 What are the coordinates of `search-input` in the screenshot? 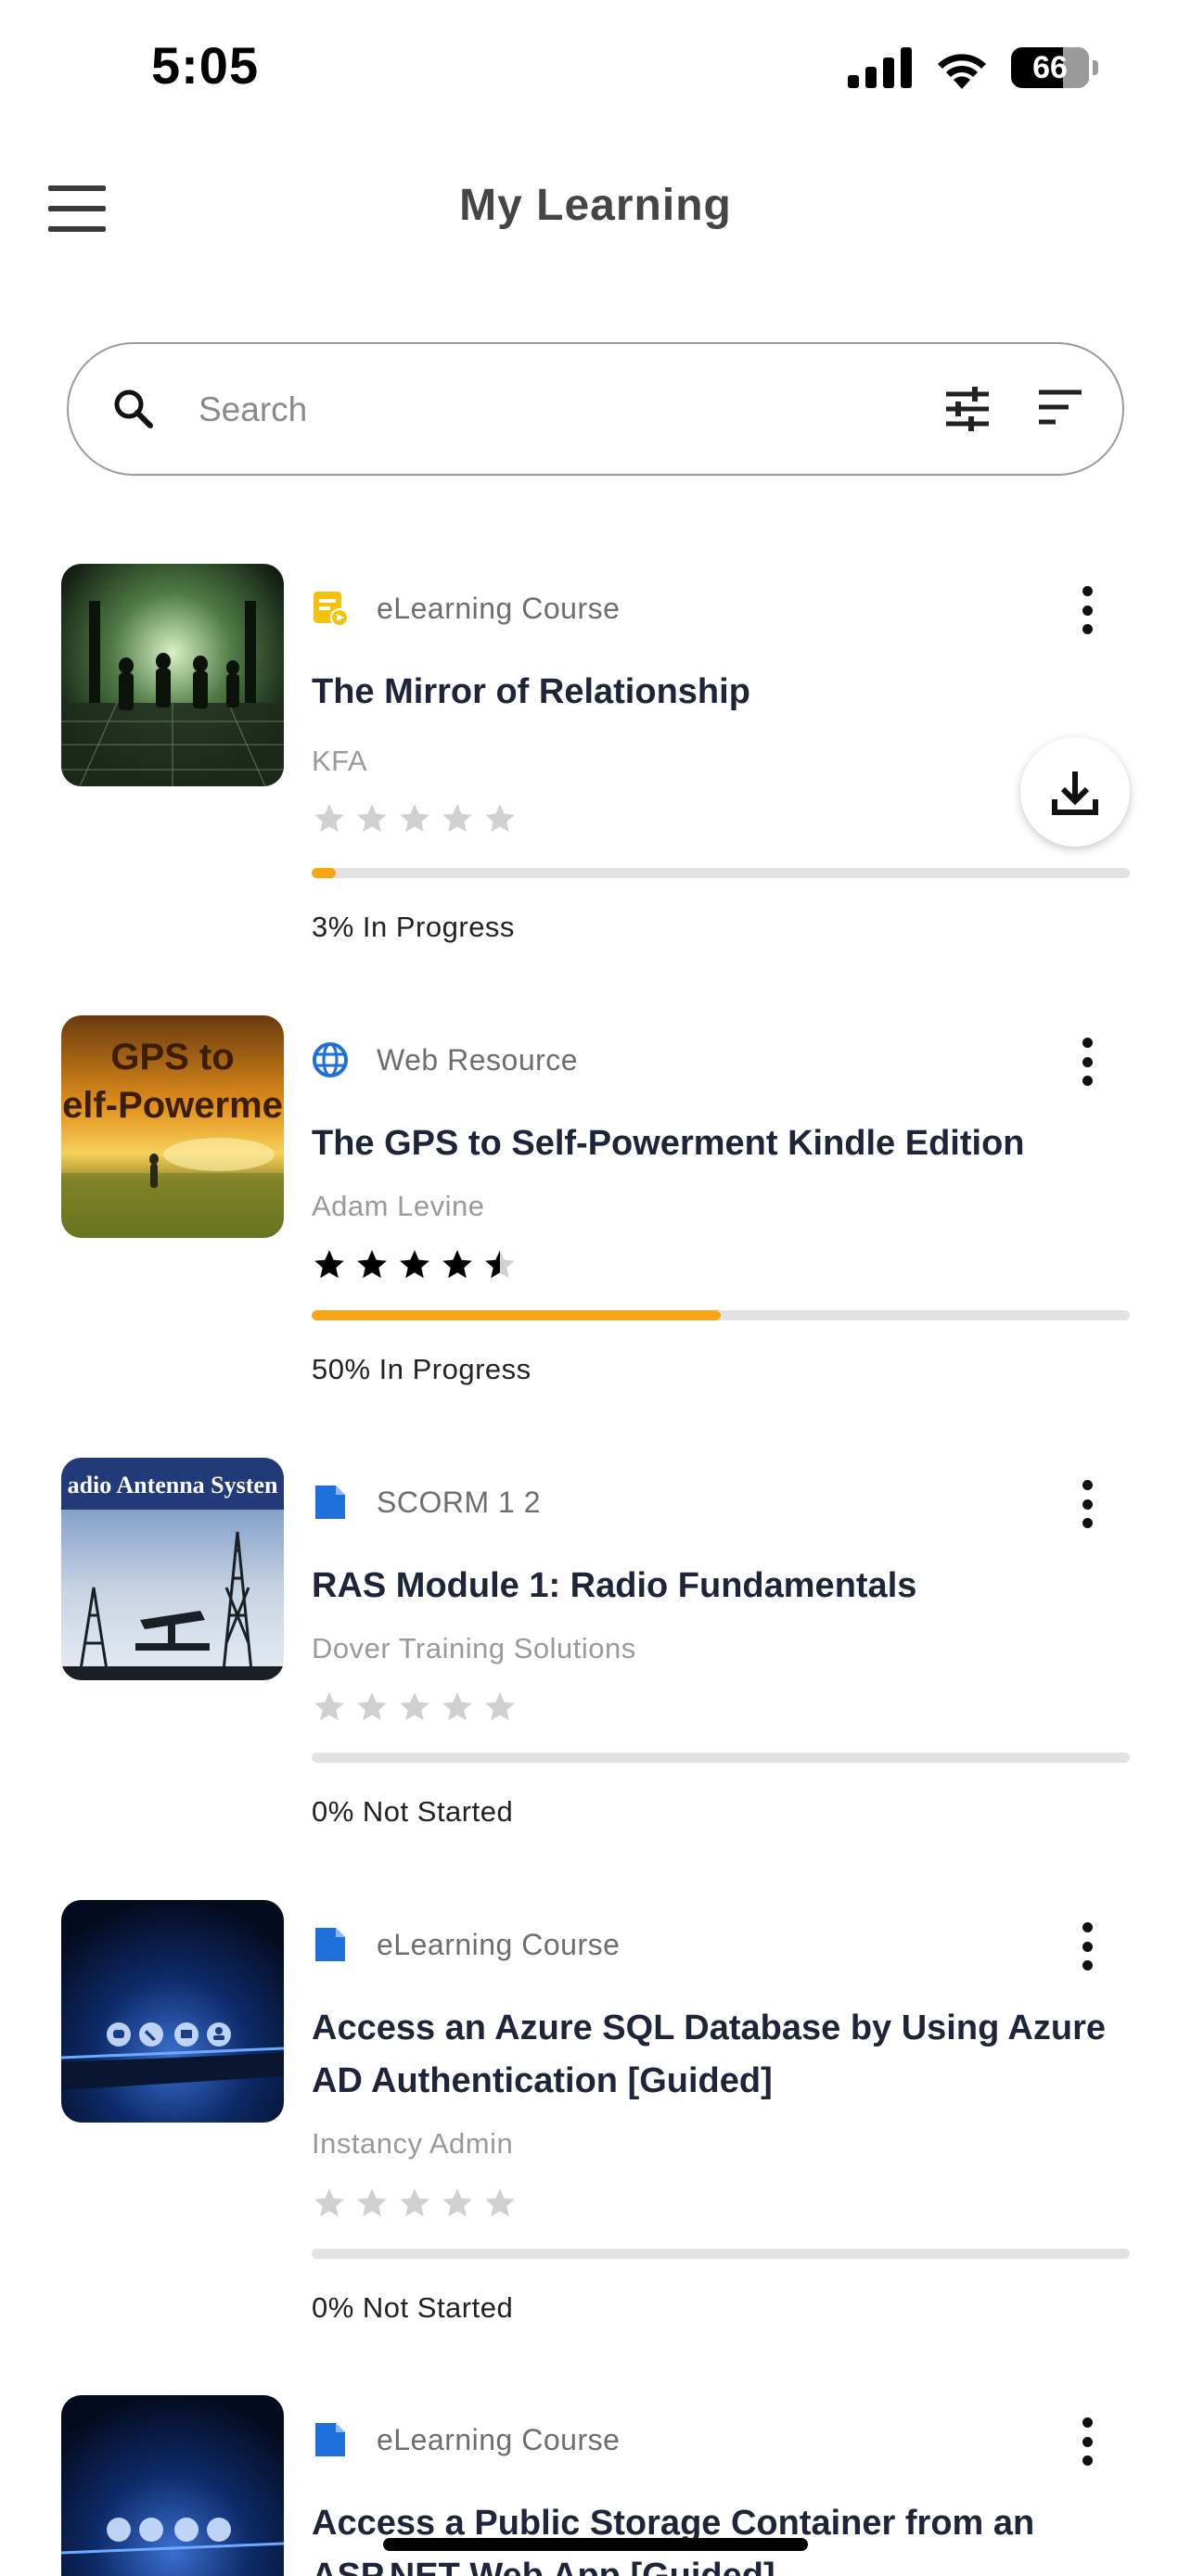 It's located at (523, 410).